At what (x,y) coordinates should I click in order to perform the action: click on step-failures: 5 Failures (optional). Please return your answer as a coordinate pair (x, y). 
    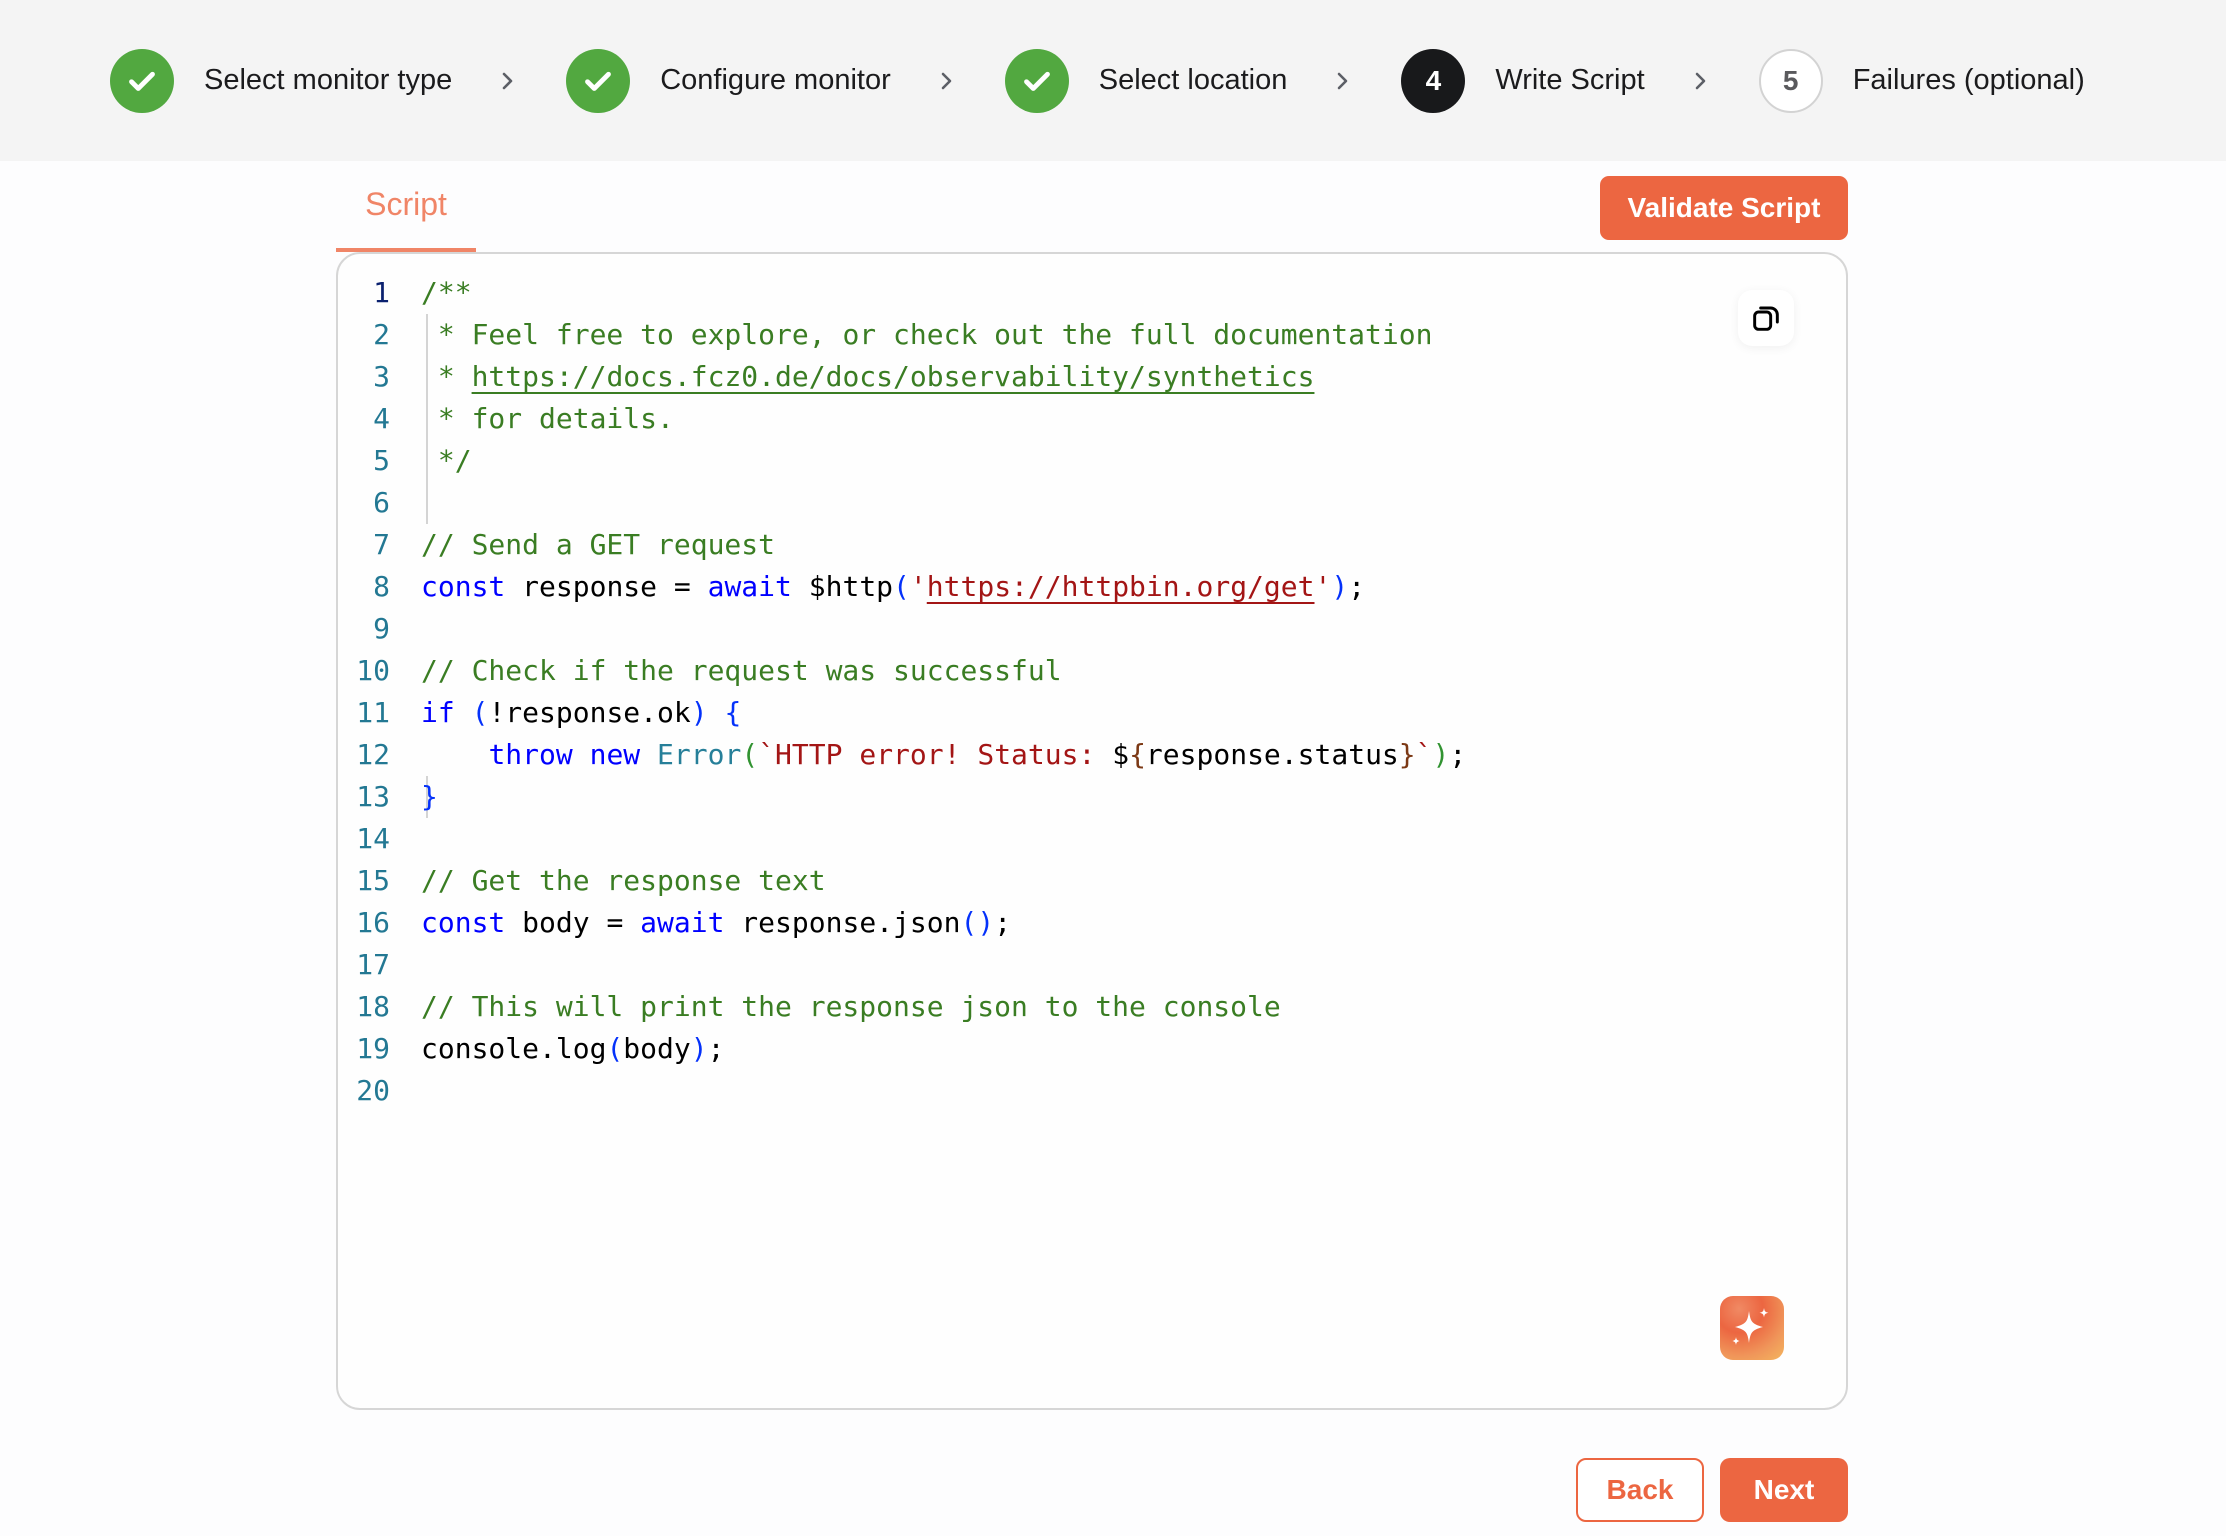
    Looking at the image, I should click on (1921, 80).